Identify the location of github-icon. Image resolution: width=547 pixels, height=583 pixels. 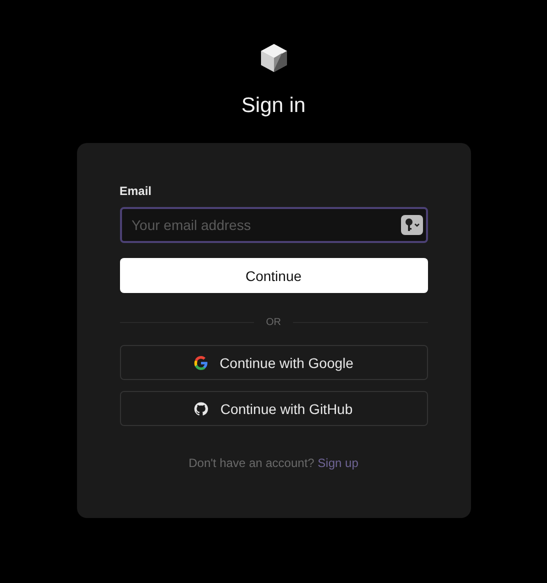
(201, 409).